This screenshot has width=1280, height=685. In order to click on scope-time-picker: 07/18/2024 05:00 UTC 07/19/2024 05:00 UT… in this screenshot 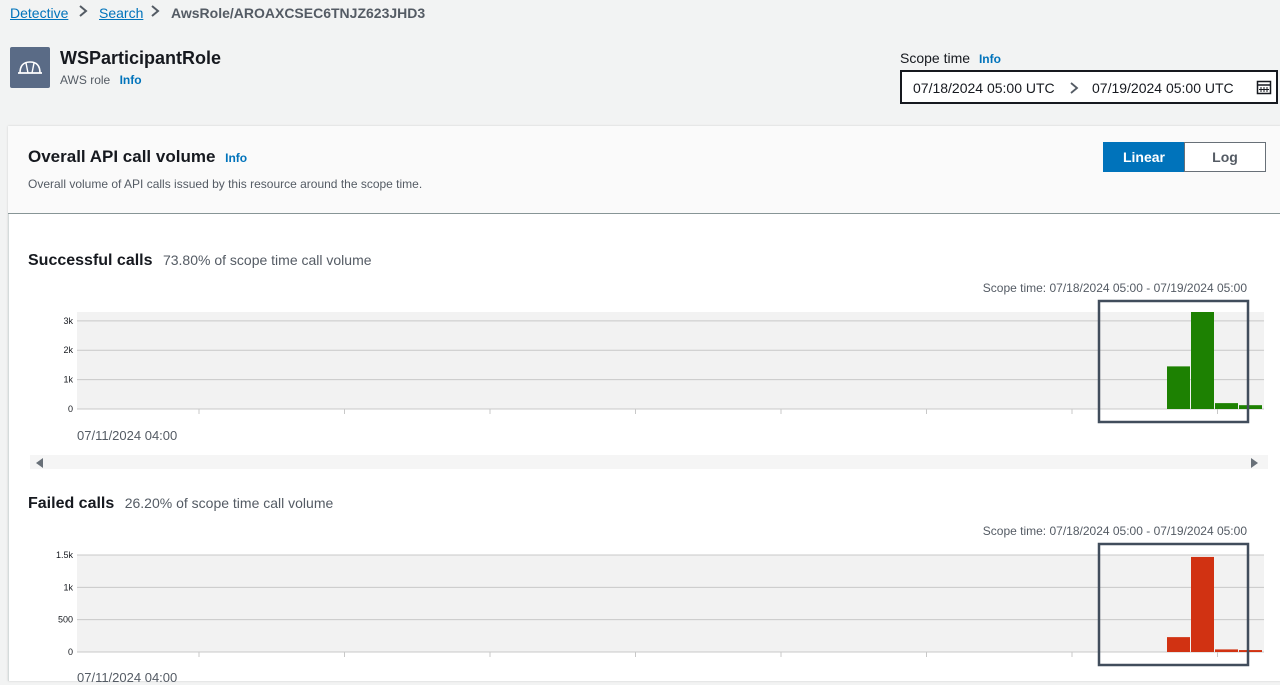, I will do `click(1089, 87)`.